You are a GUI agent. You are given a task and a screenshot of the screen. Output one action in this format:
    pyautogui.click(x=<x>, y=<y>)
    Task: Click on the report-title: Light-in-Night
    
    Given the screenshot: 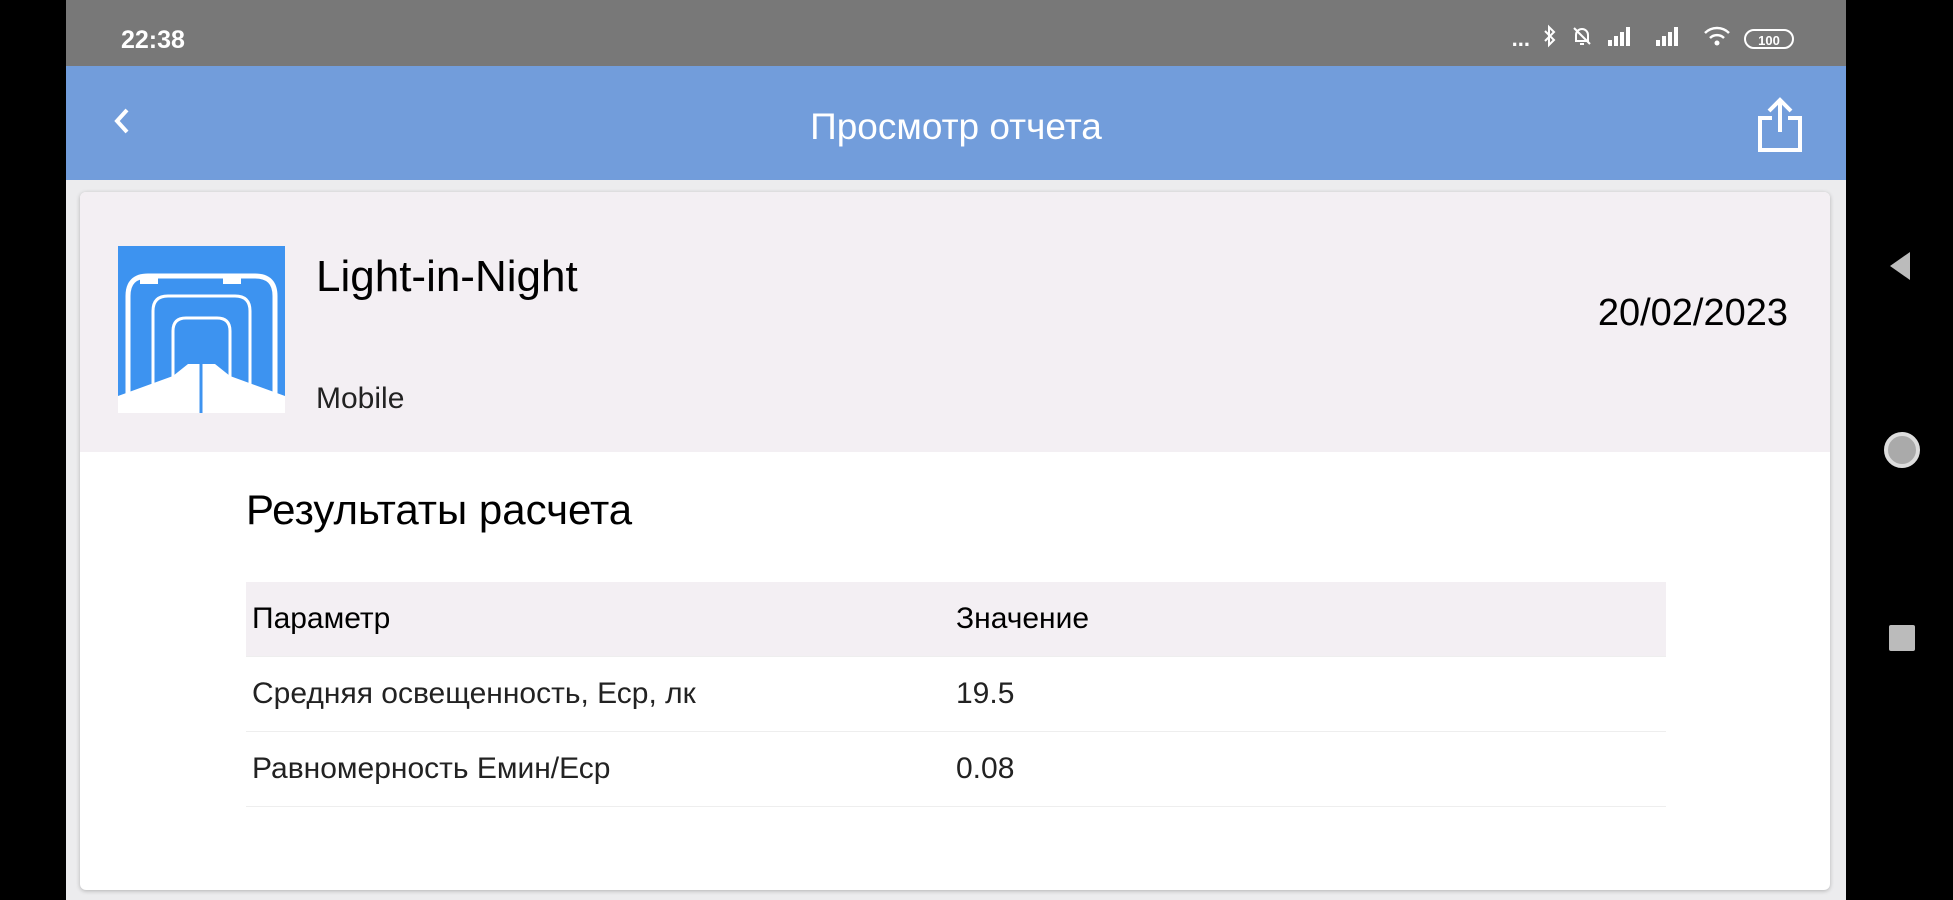 What is the action you would take?
    pyautogui.click(x=447, y=276)
    